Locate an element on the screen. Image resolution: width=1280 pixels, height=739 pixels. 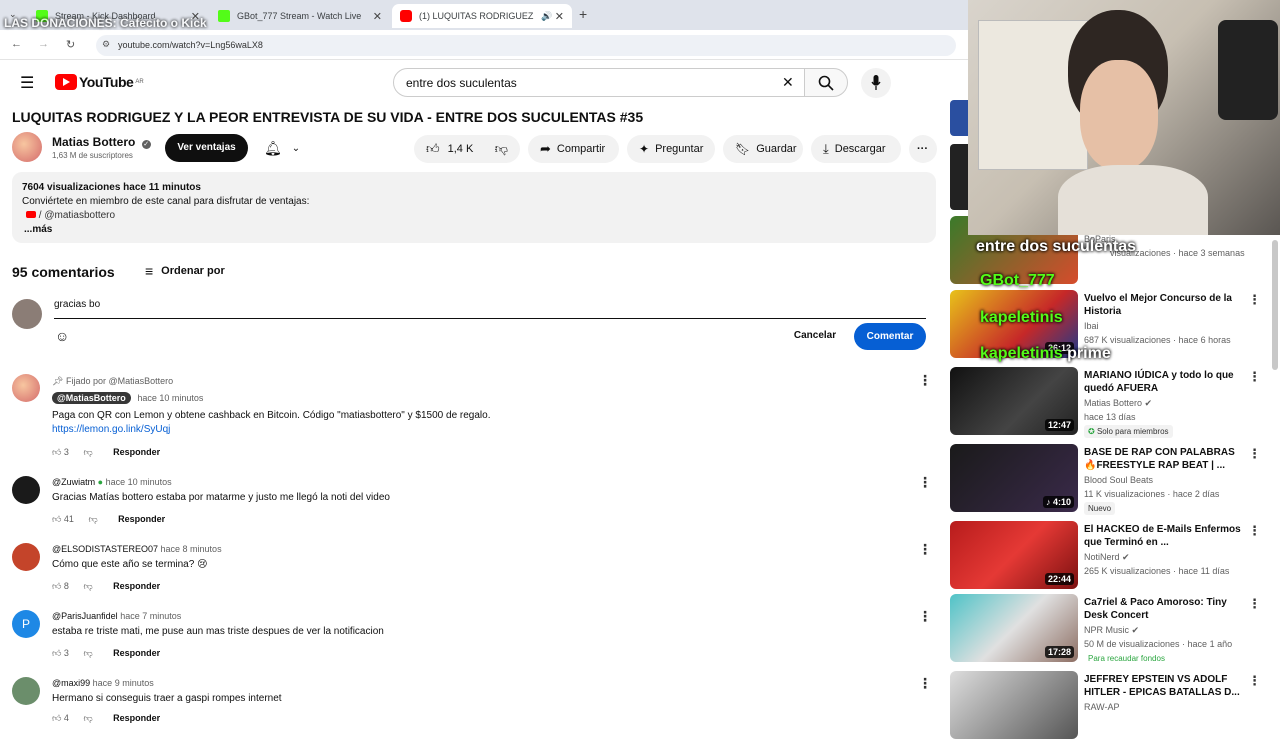
comment-author: @MatiasBottero is located at coordinates (91, 398).